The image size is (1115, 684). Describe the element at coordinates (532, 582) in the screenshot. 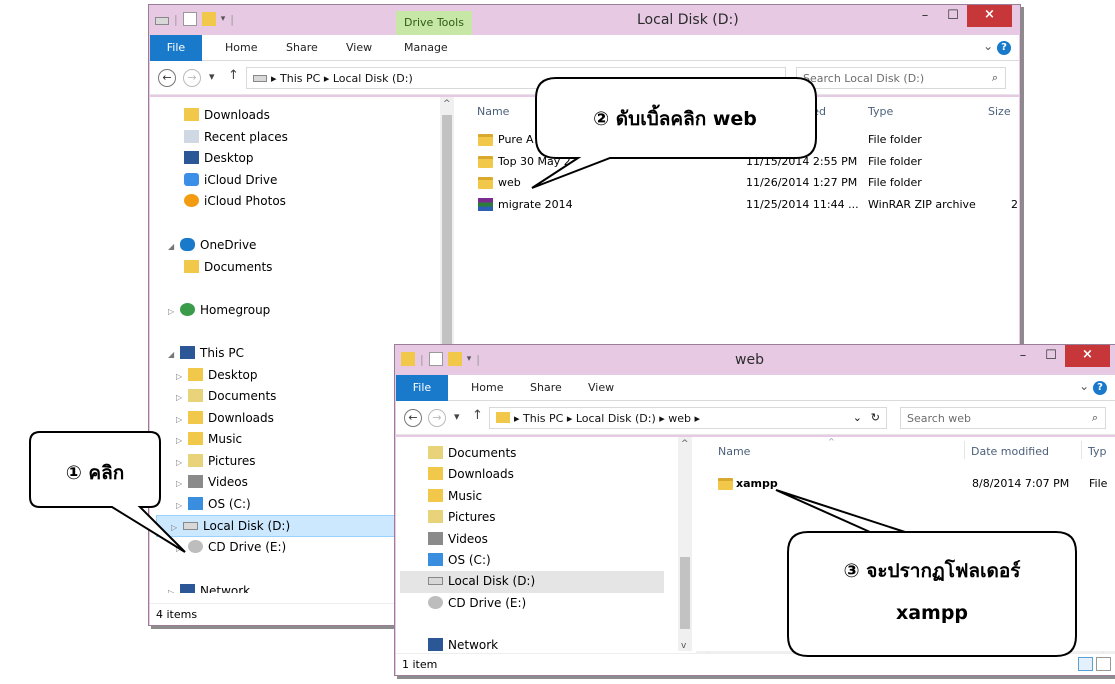

I see `nav-item-local-disk-d: Local Disk (D:)` at that location.